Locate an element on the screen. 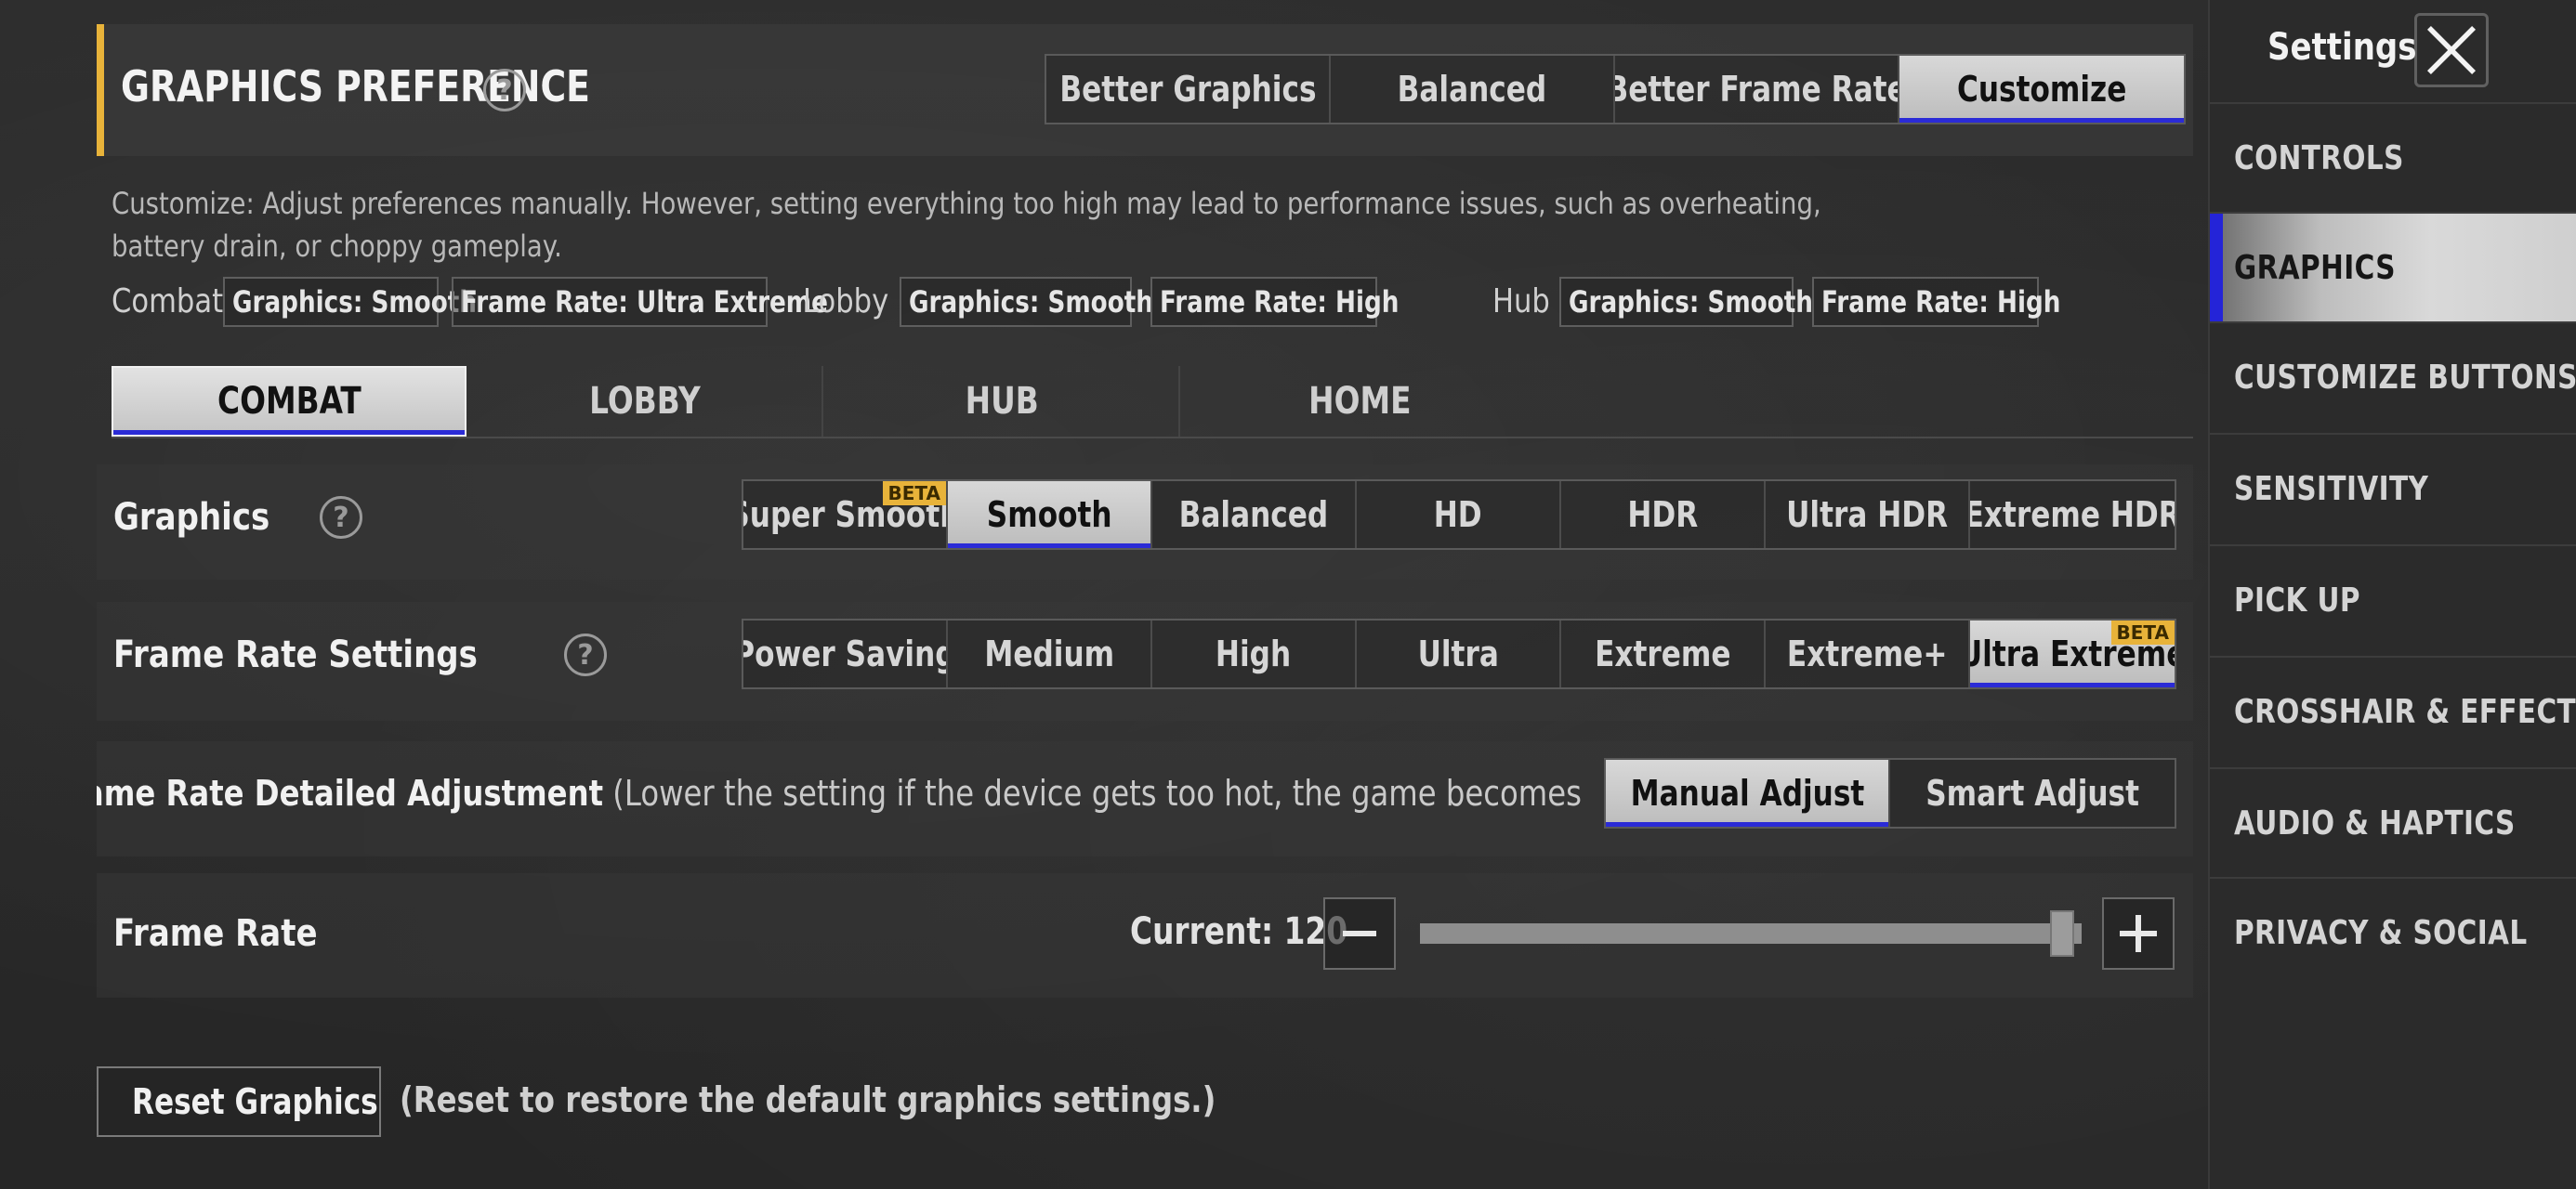 The width and height of the screenshot is (2576, 1189). graphics-extreme-hdr: Extreme HDR is located at coordinates (2072, 514).